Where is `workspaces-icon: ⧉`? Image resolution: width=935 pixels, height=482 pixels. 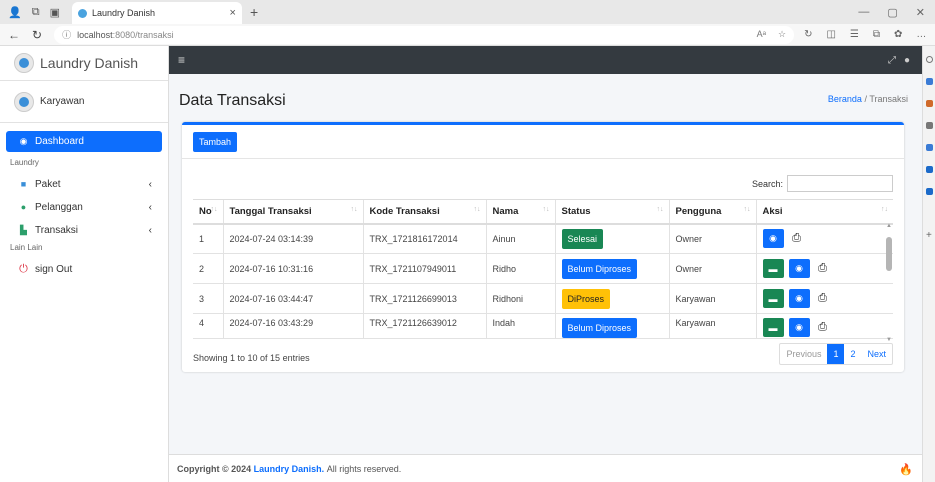
workspaces-icon: ⧉ is located at coordinates (36, 12).